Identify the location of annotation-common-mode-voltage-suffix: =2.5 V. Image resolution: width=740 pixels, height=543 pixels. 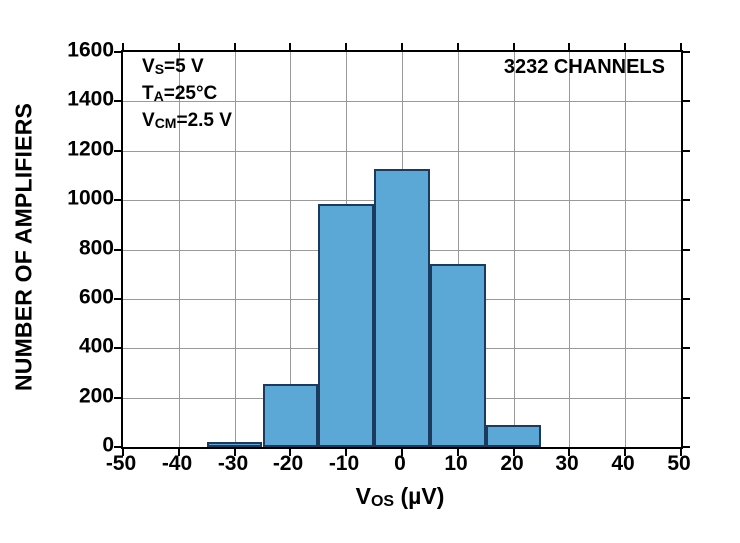
(204, 120).